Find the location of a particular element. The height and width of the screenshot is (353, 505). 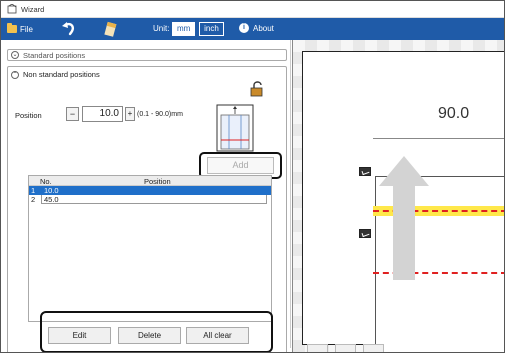

column-header-position: Position is located at coordinates (157, 181).